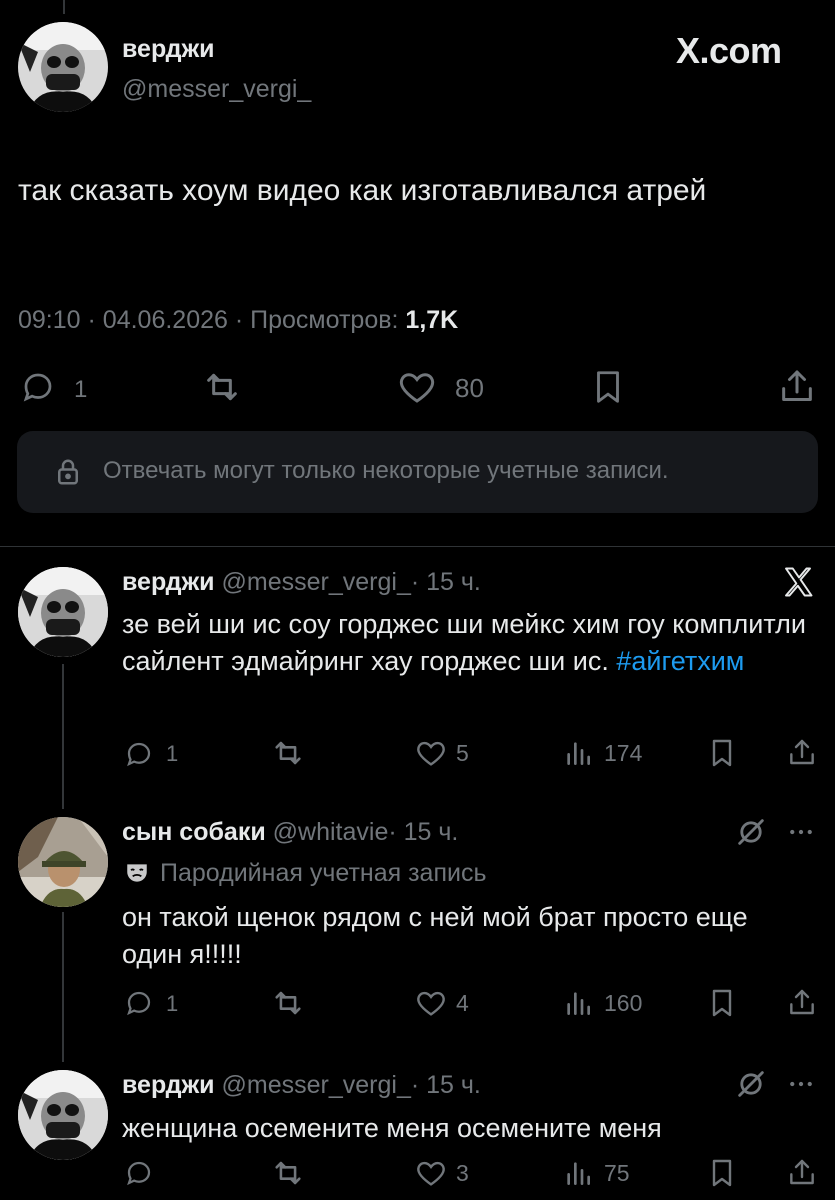 The width and height of the screenshot is (835, 1200). What do you see at coordinates (462, 1003) in the screenshot?
I see `like-count: 4` at bounding box center [462, 1003].